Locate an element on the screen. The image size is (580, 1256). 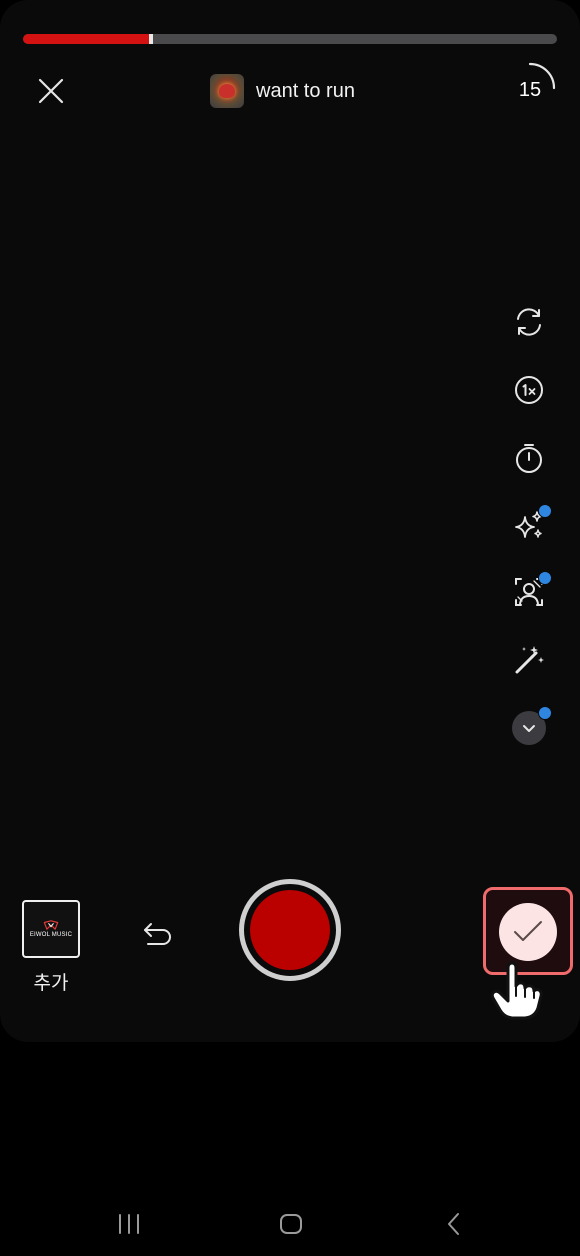
pointing-hand-icon is located at coordinates (516, 990).